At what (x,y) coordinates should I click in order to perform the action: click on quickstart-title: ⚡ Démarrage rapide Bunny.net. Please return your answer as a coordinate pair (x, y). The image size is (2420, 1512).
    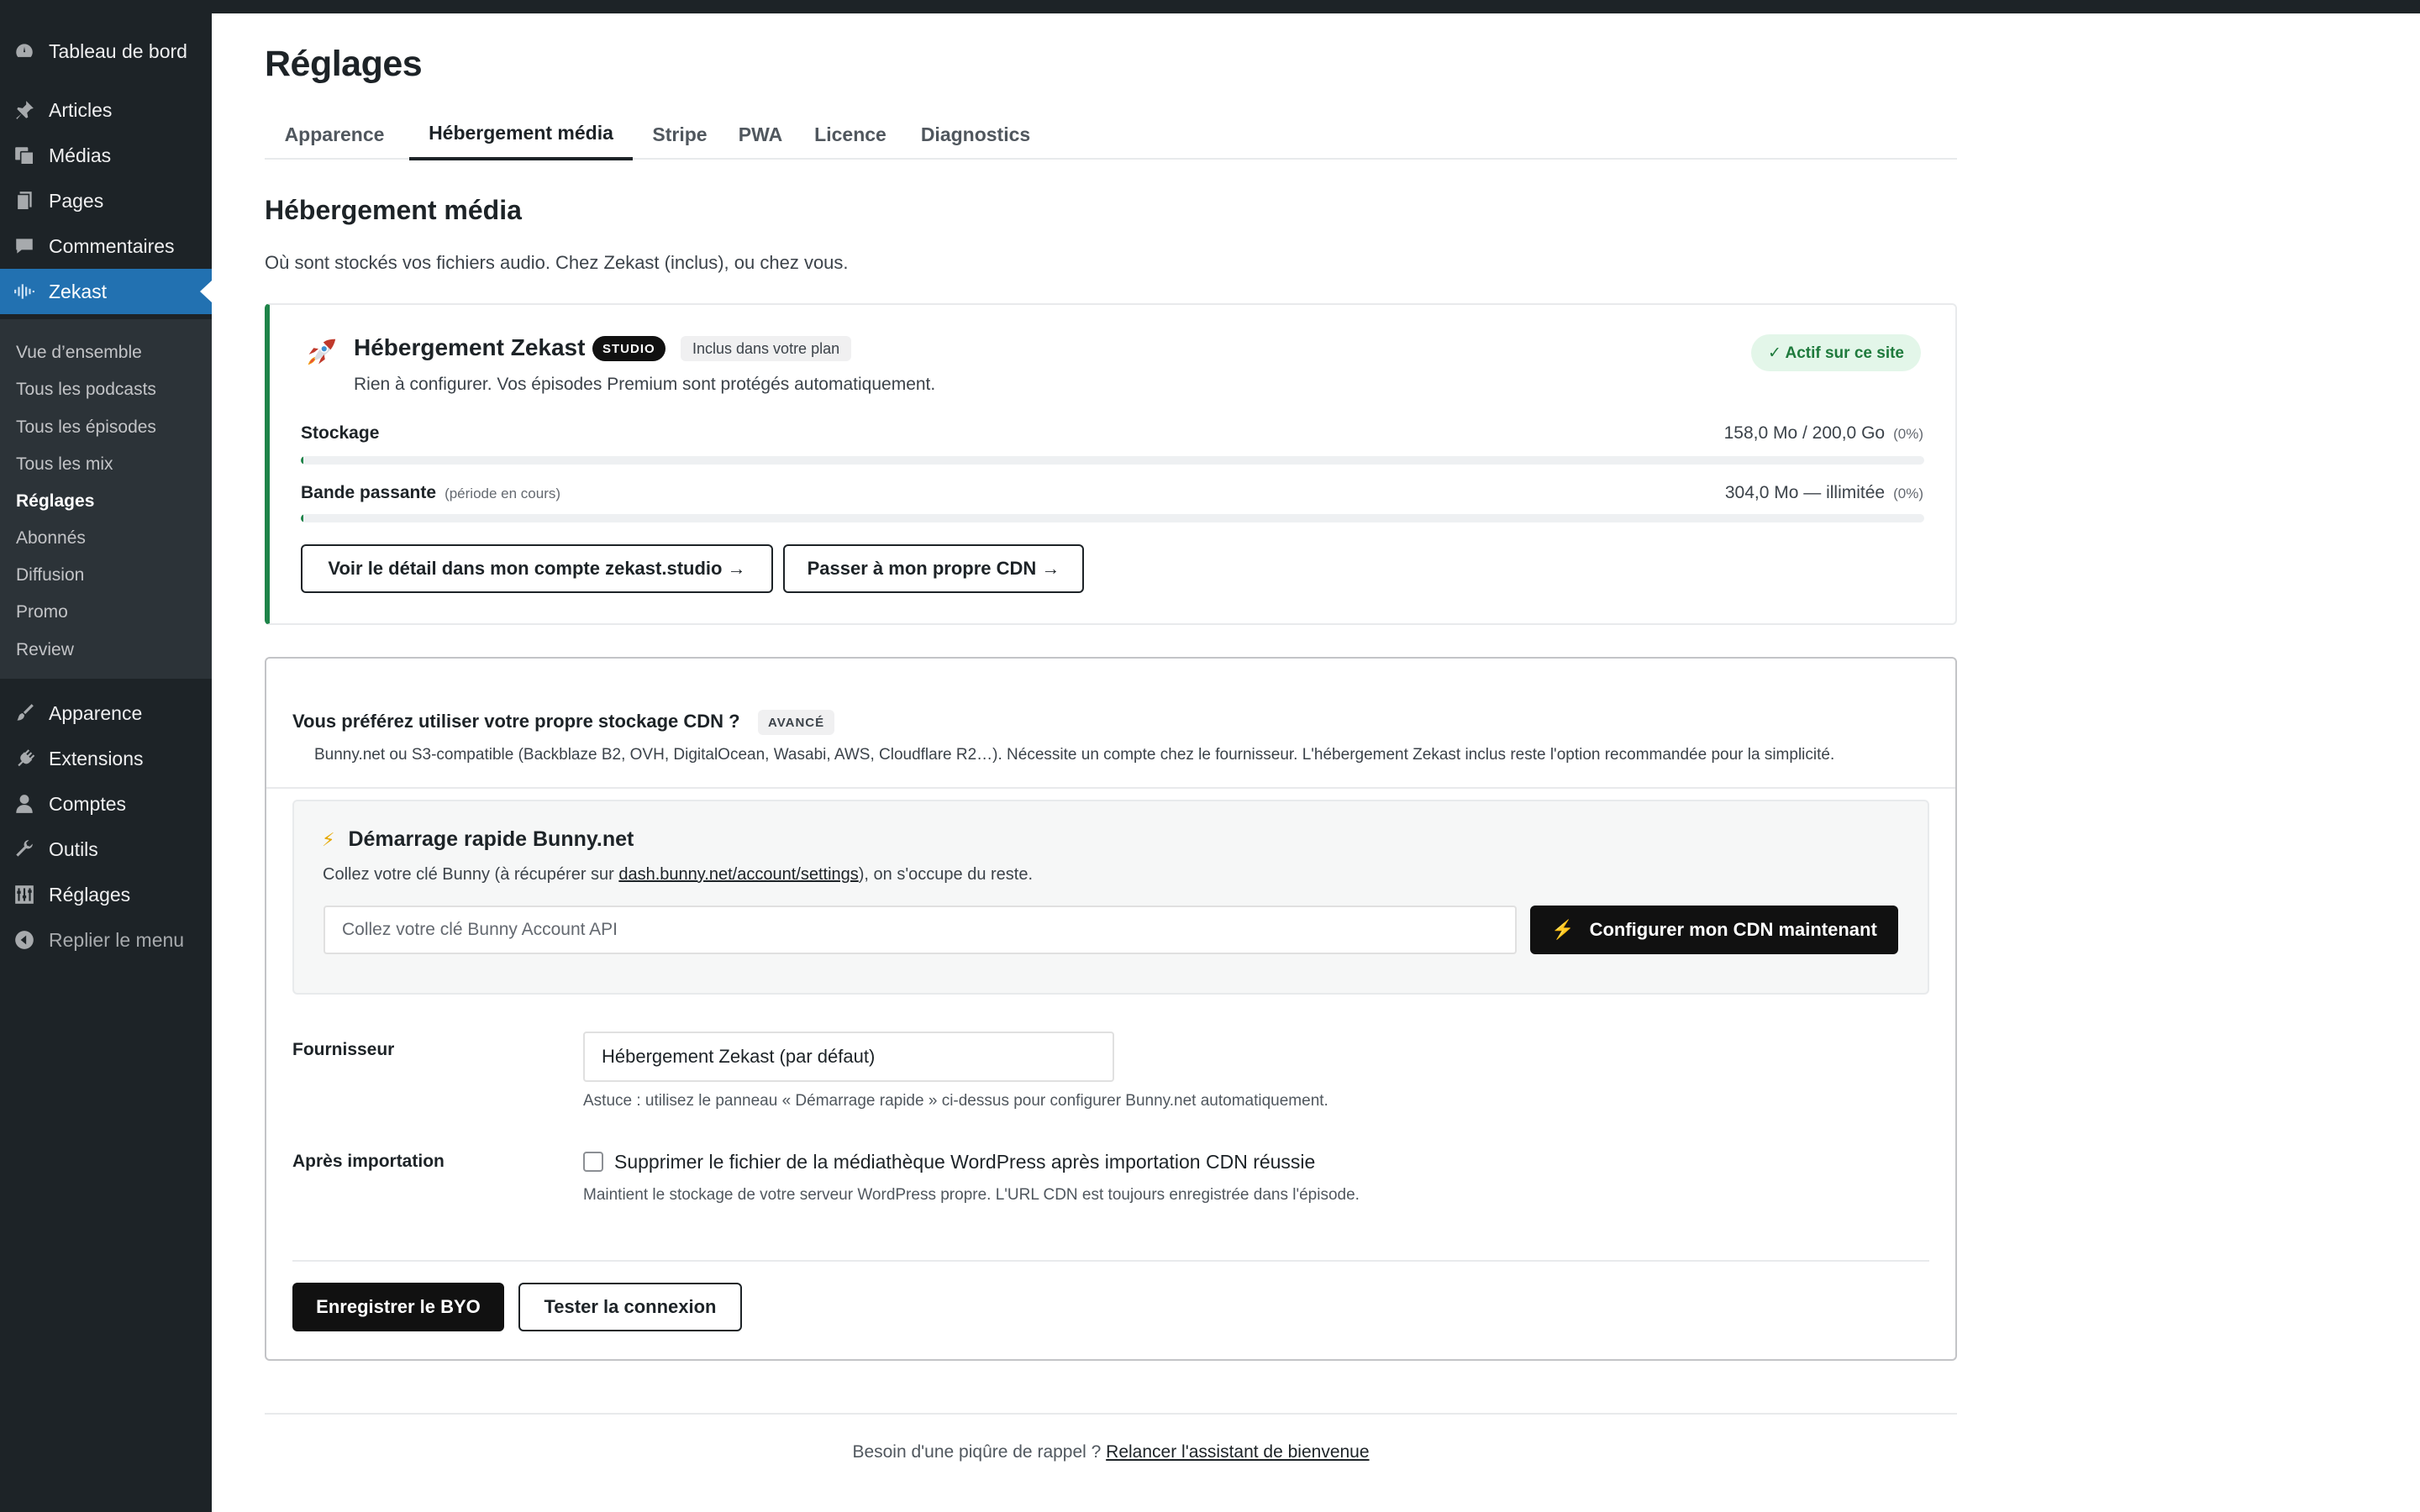
    Looking at the image, I should click on (478, 839).